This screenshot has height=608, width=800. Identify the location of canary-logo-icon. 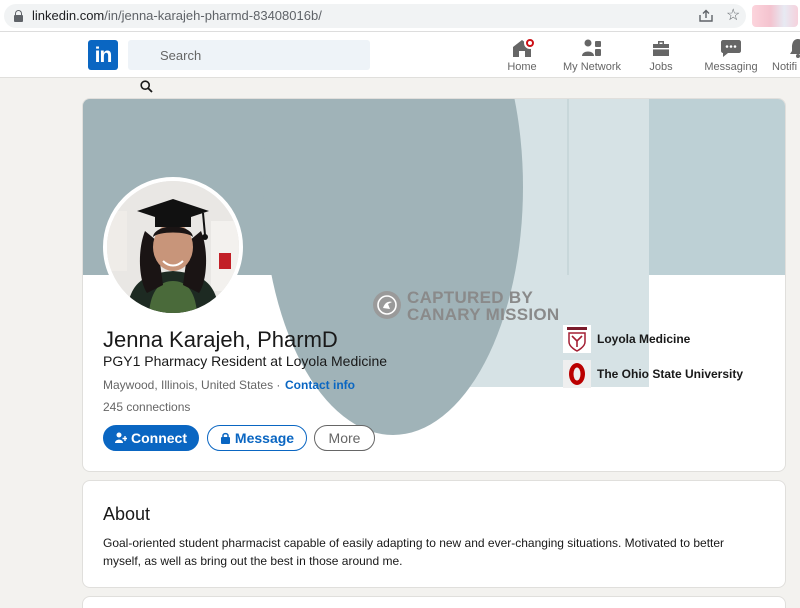
(387, 305).